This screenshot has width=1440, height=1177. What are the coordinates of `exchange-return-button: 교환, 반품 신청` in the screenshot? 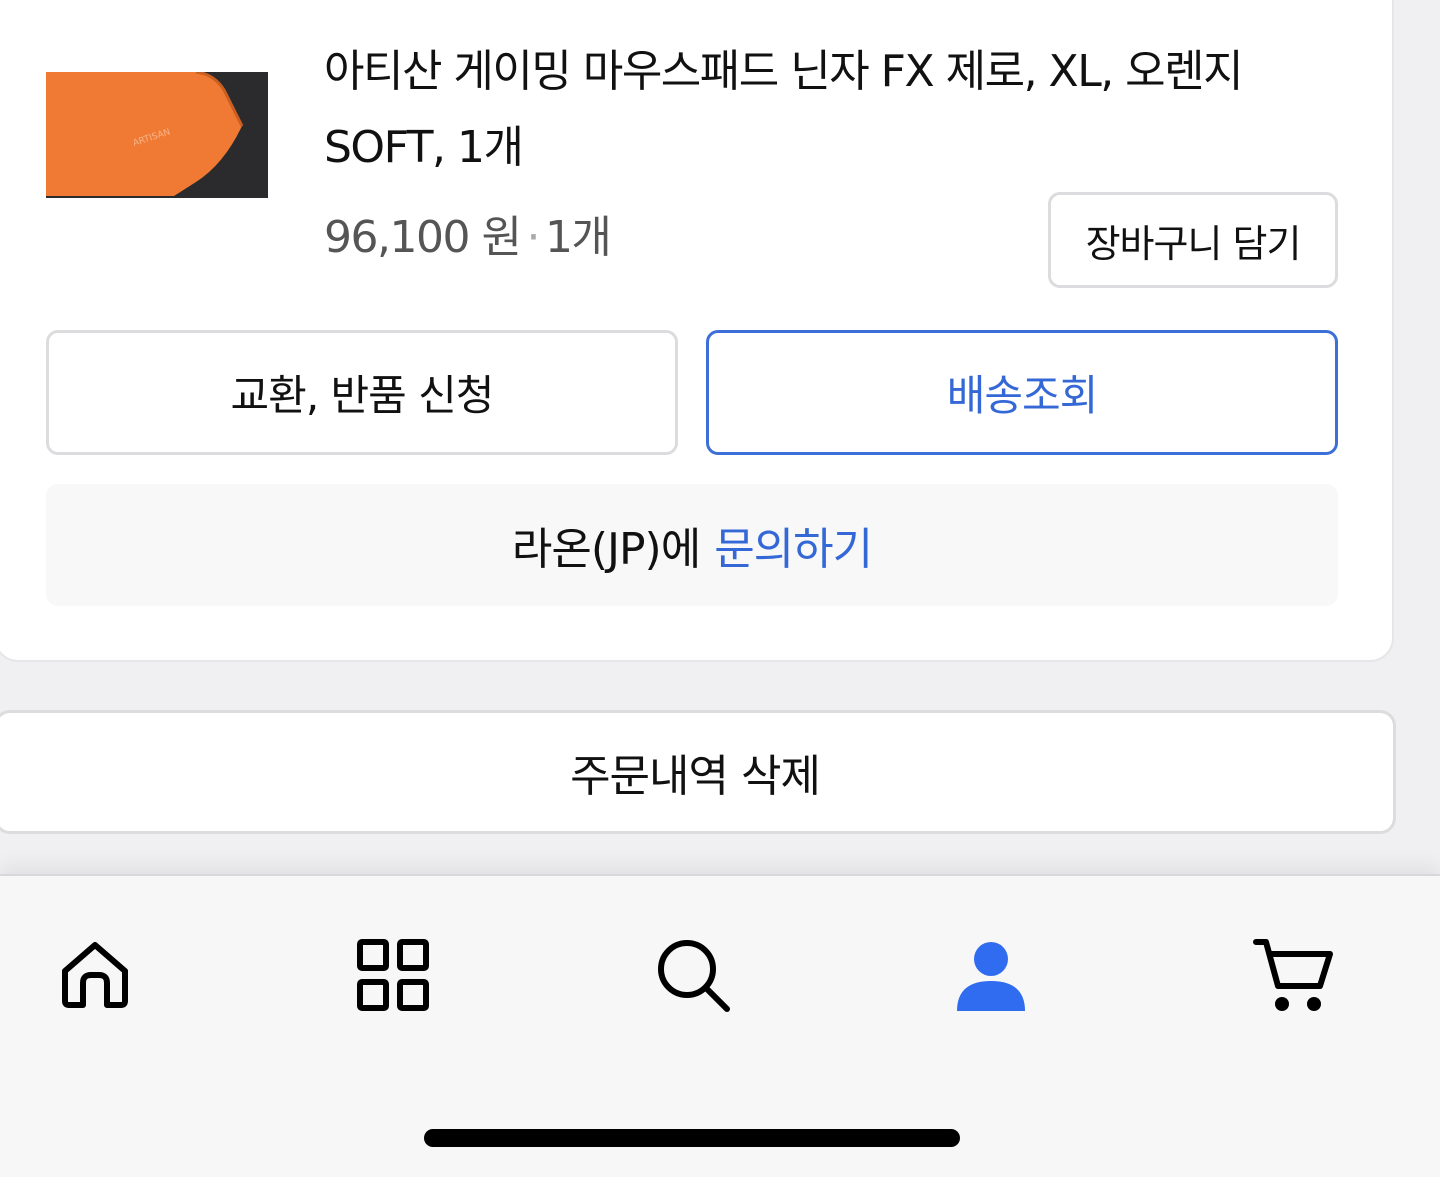 It's located at (362, 392).